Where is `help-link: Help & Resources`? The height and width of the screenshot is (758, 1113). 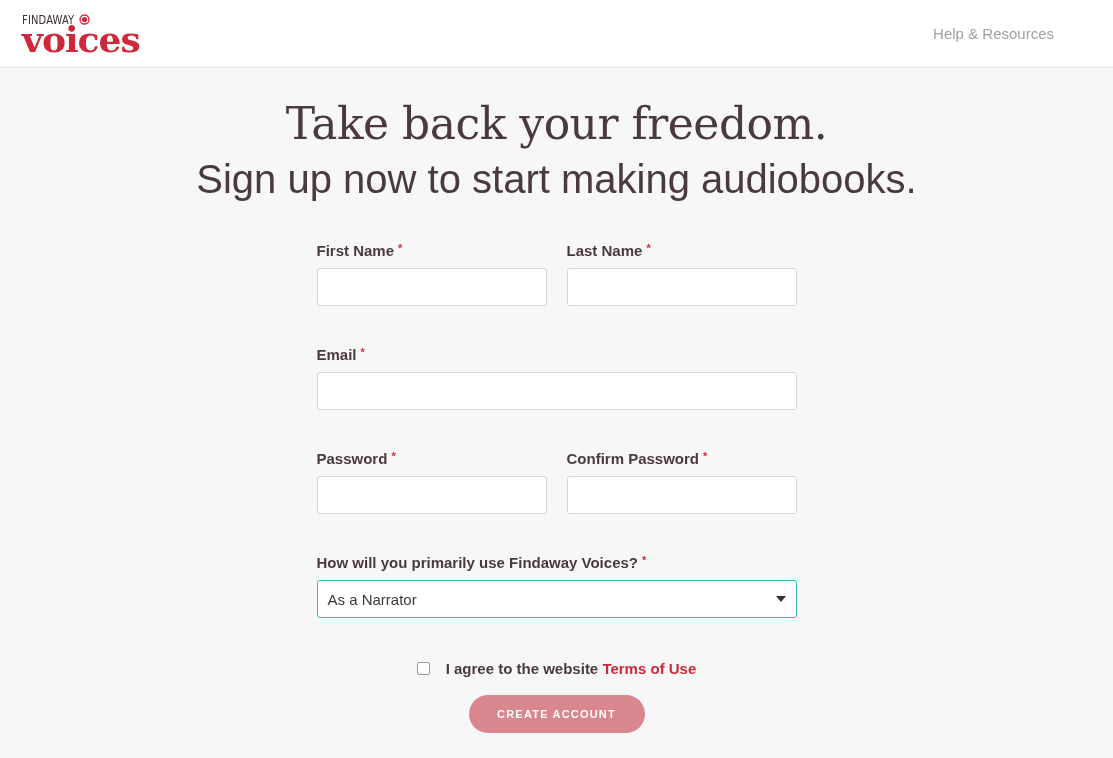
help-link: Help & Resources is located at coordinates (993, 33).